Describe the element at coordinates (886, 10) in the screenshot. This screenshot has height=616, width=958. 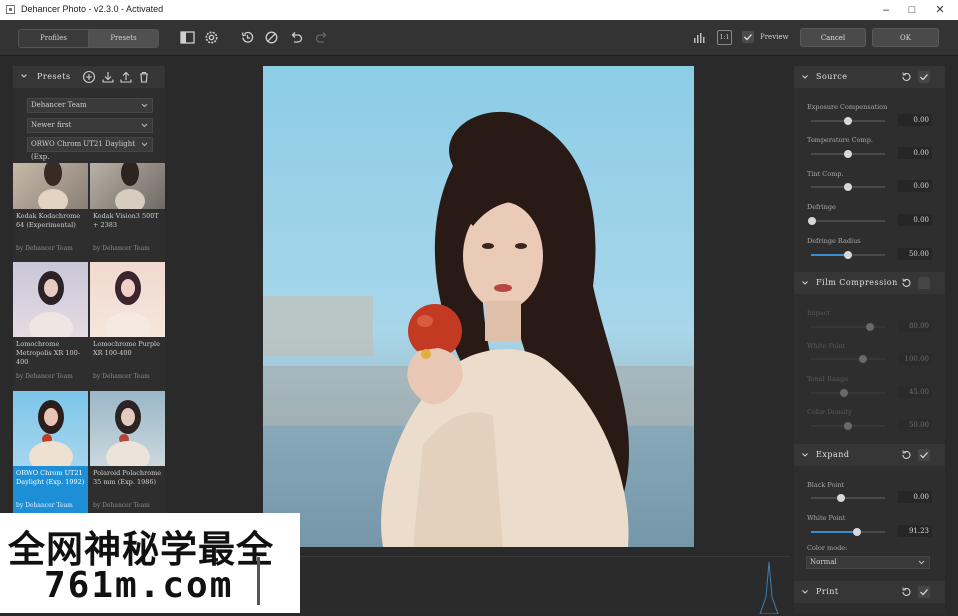
I see `minimize-icon: –` at that location.